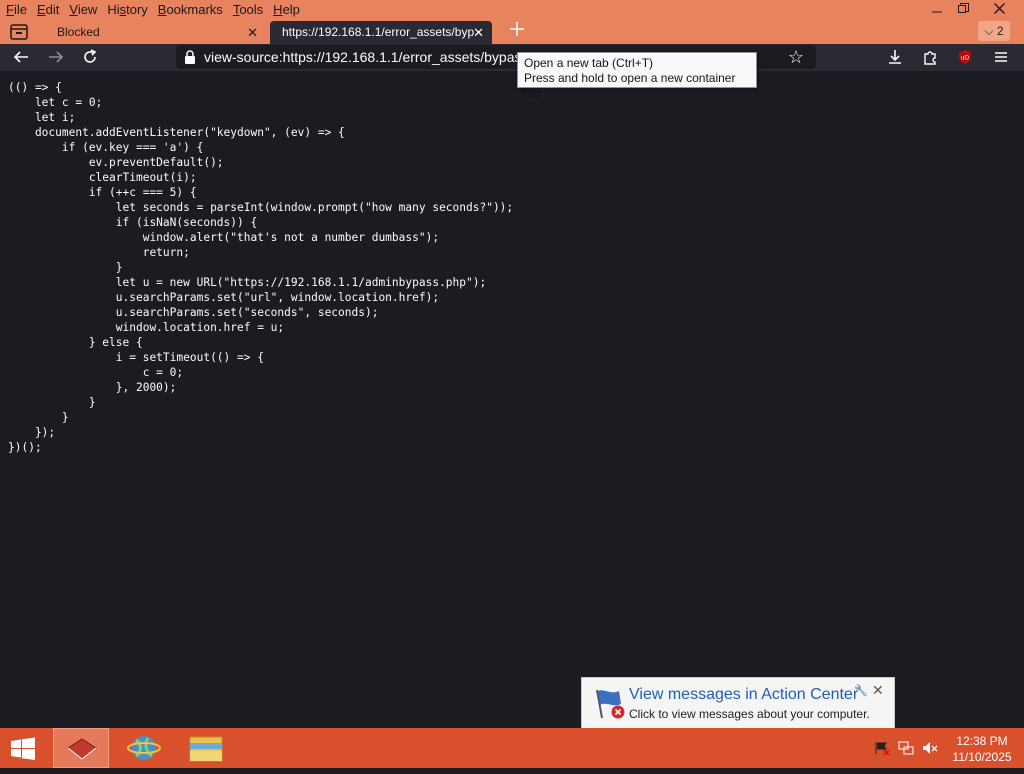 The height and width of the screenshot is (774, 1024). What do you see at coordinates (1000, 31) in the screenshot?
I see `tab-count: 2` at bounding box center [1000, 31].